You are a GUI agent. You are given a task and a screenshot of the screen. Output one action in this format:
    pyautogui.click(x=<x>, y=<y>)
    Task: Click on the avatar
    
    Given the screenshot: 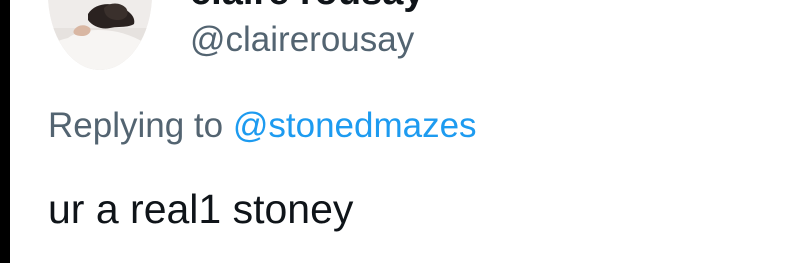 What is the action you would take?
    pyautogui.click(x=100, y=35)
    